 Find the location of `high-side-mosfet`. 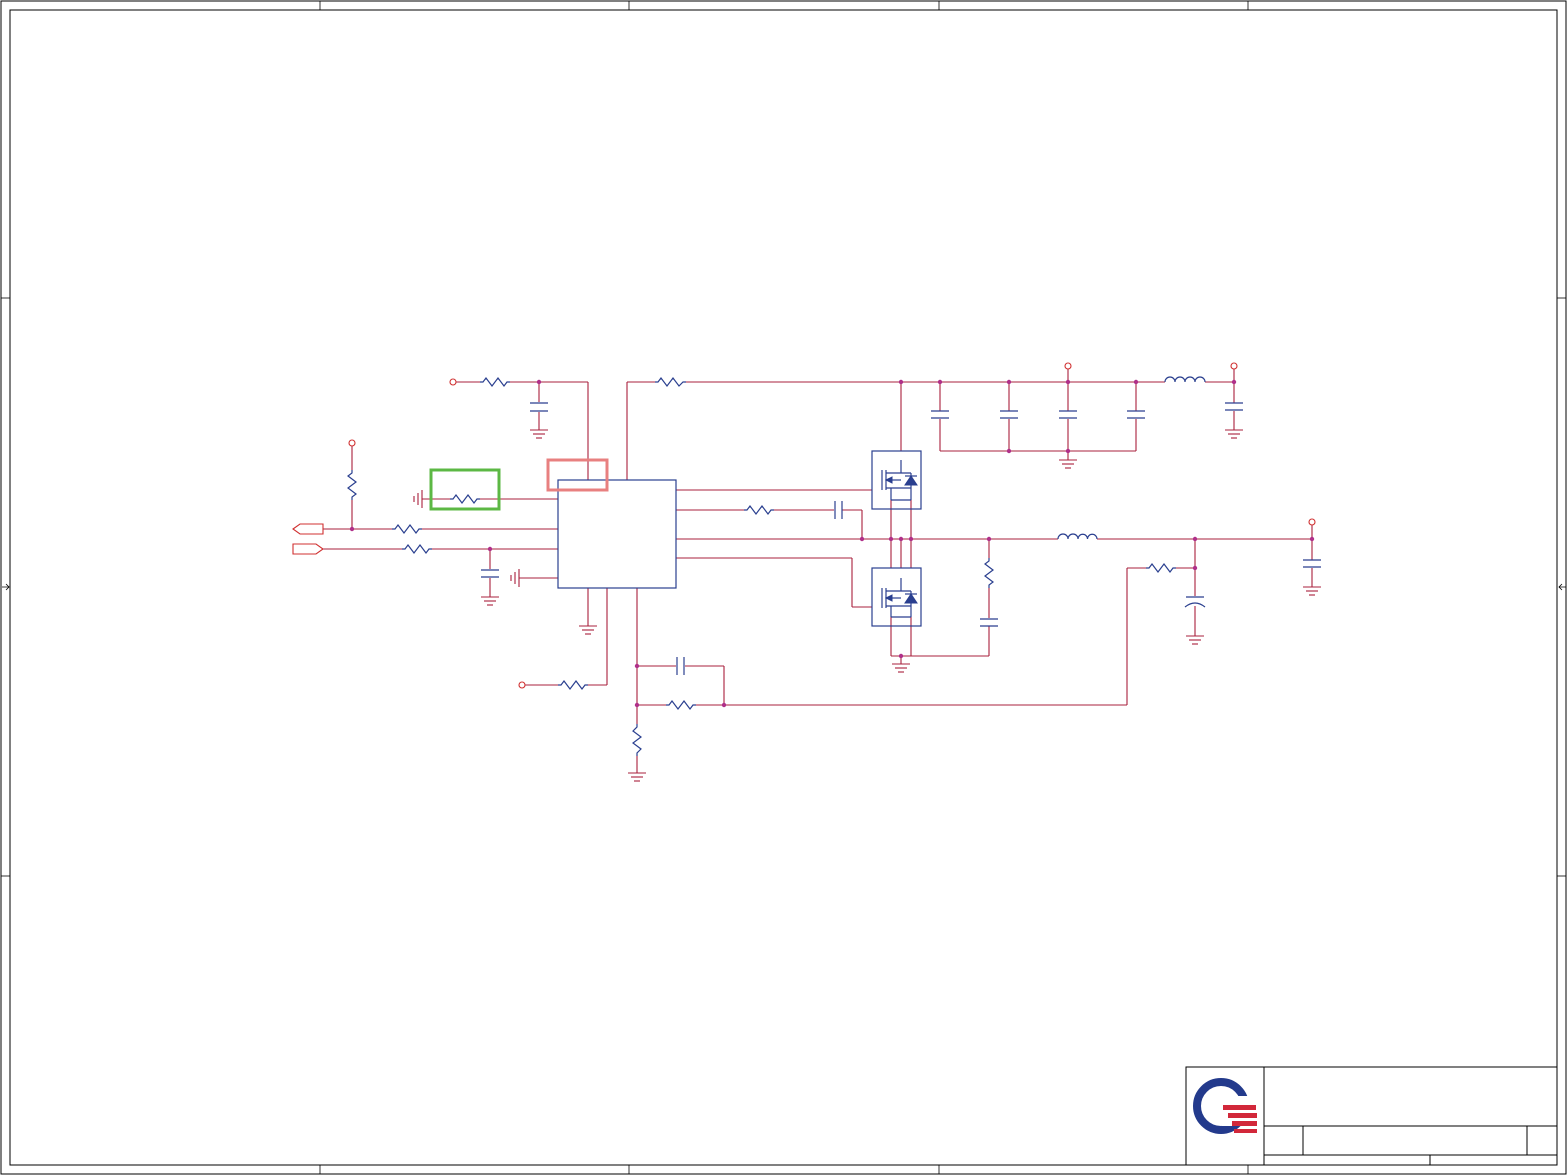

high-side-mosfet is located at coordinates (896, 480).